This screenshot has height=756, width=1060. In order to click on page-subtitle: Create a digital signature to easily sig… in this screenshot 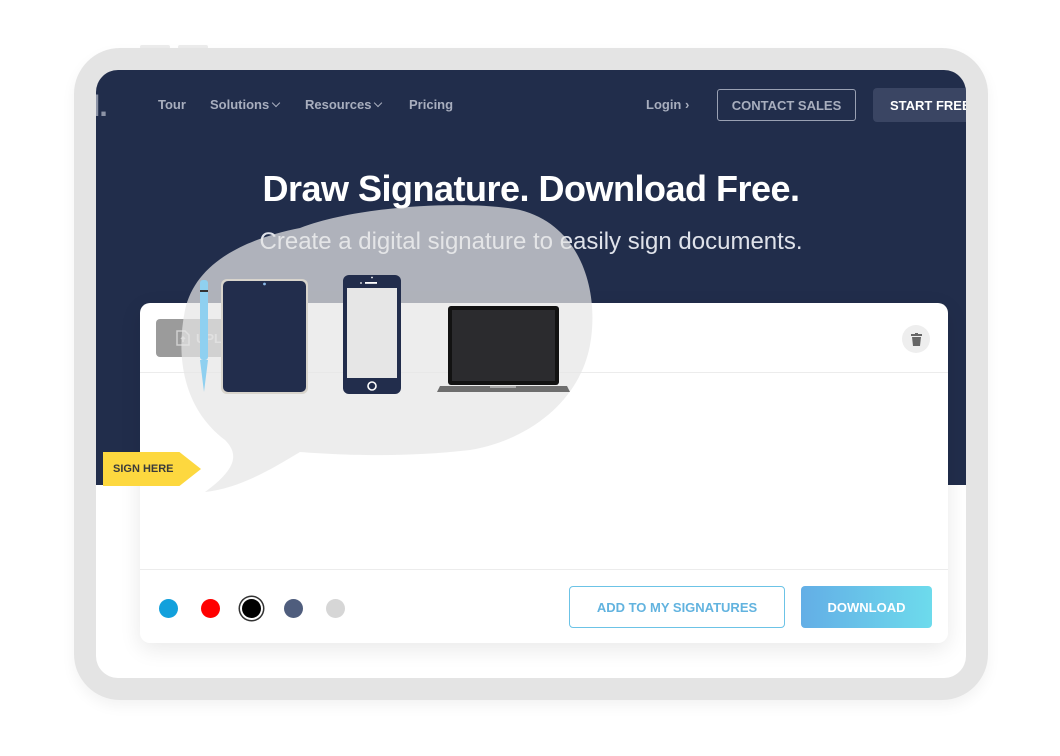, I will do `click(531, 241)`.